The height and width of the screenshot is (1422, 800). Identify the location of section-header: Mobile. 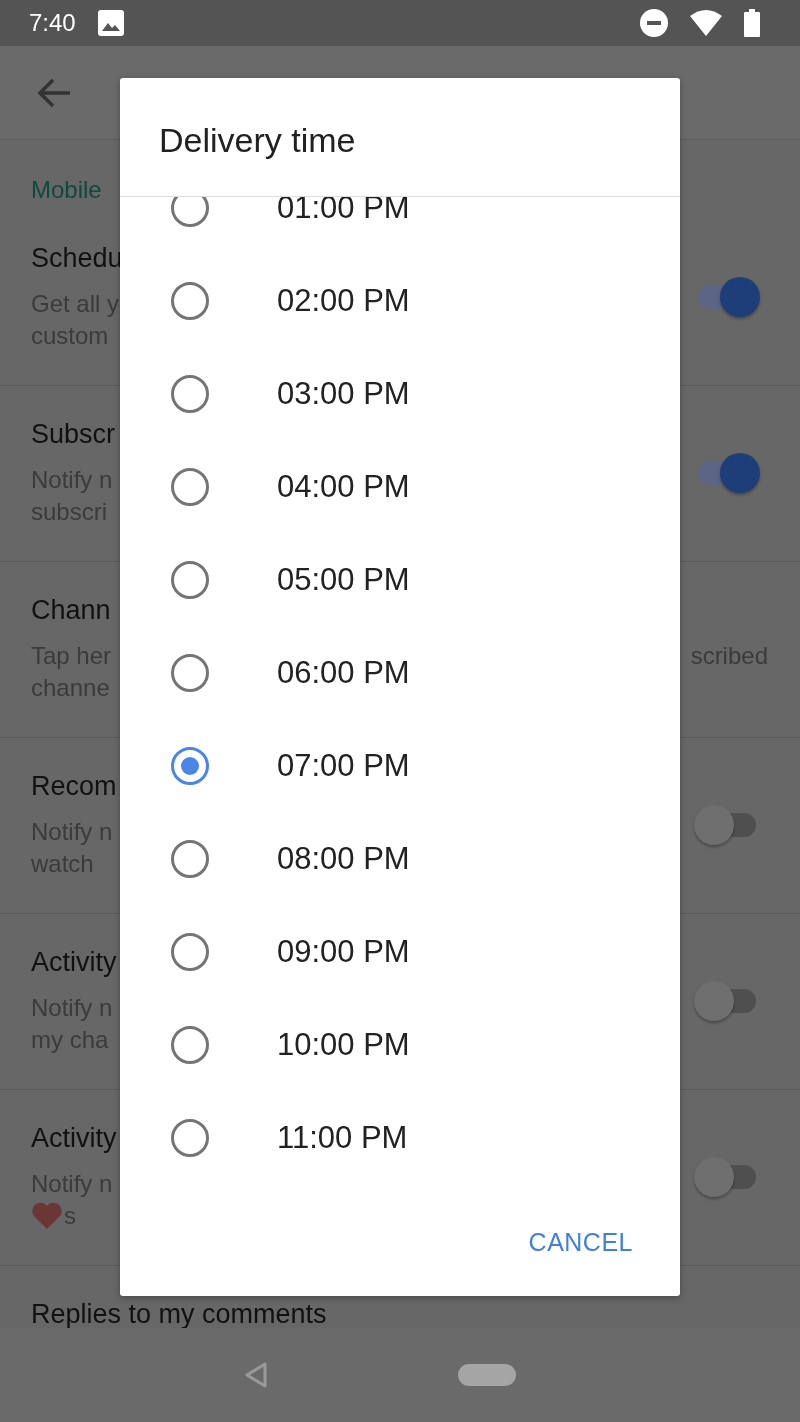
(66, 189).